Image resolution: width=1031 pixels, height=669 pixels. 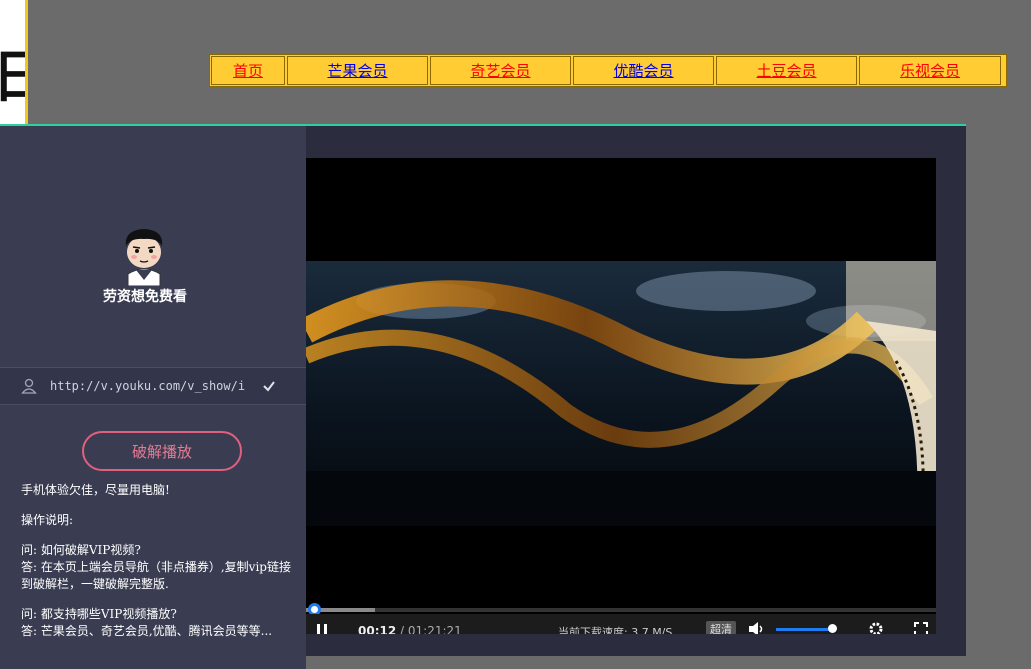 What do you see at coordinates (786, 70) in the screenshot?
I see `nav-tudou-vip: 土豆会员` at bounding box center [786, 70].